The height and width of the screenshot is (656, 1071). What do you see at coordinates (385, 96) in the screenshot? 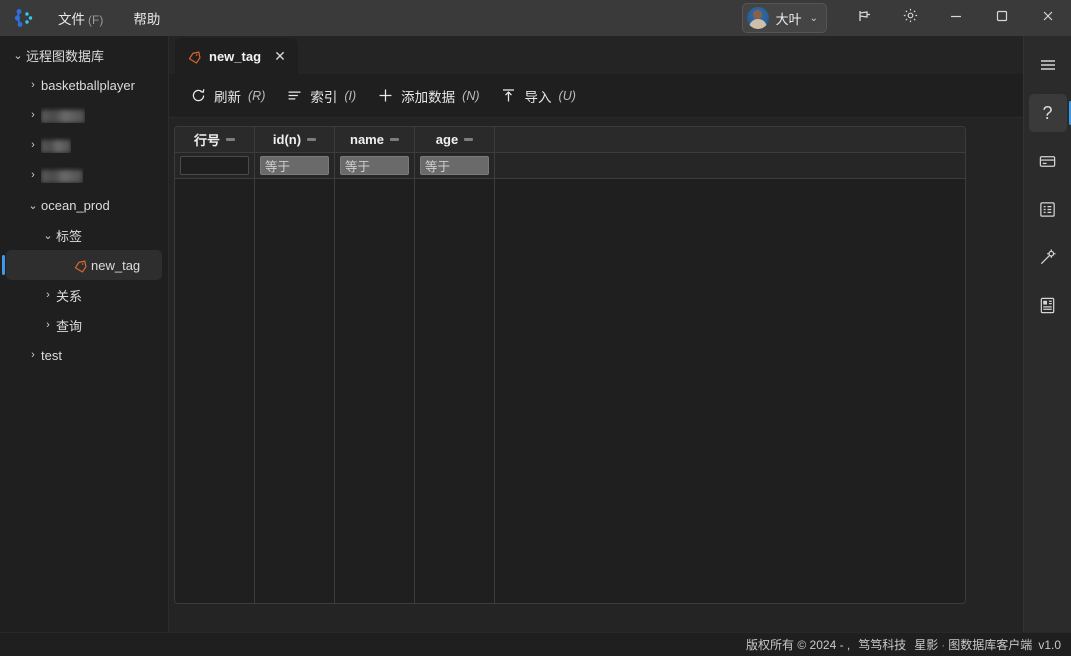
I see `plus-icon` at bounding box center [385, 96].